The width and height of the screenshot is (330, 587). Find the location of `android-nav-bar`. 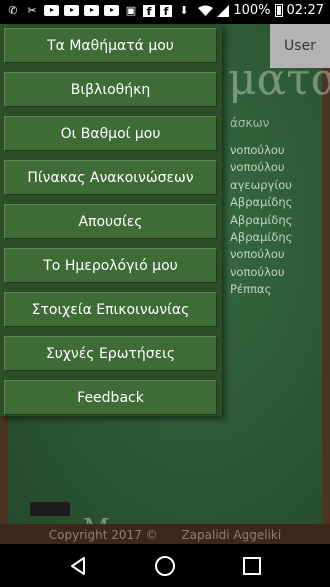

android-nav-bar is located at coordinates (165, 565).